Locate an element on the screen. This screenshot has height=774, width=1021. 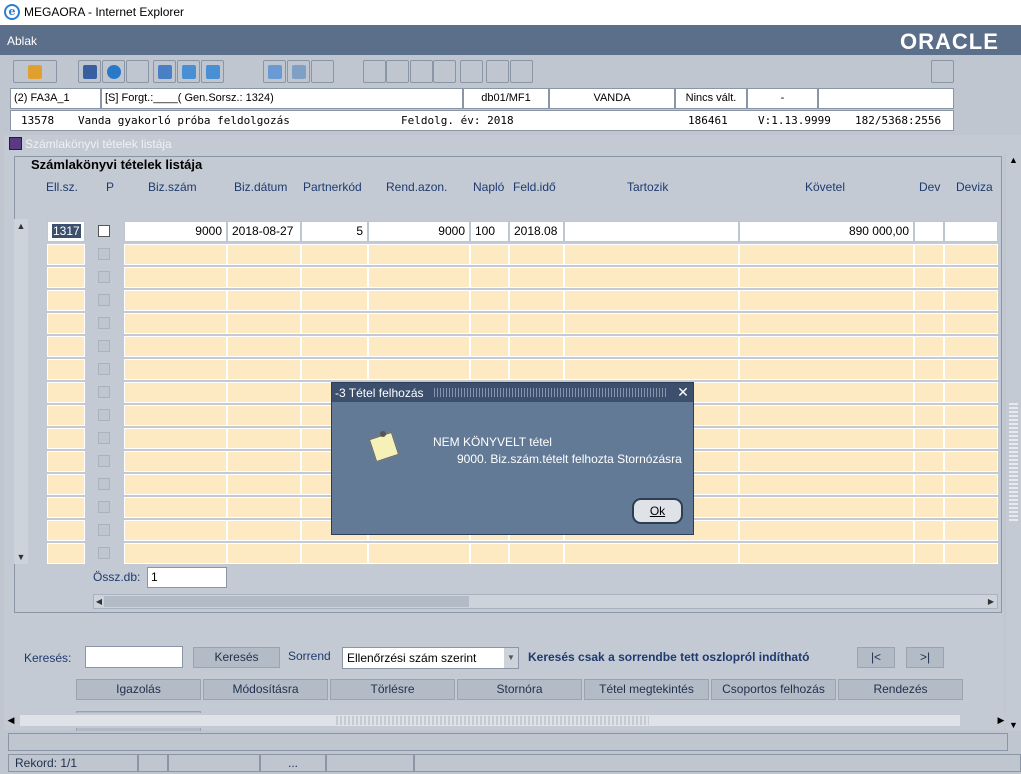
tetel-megtekintes-button: Tétel megtekintés is located at coordinates (646, 689).